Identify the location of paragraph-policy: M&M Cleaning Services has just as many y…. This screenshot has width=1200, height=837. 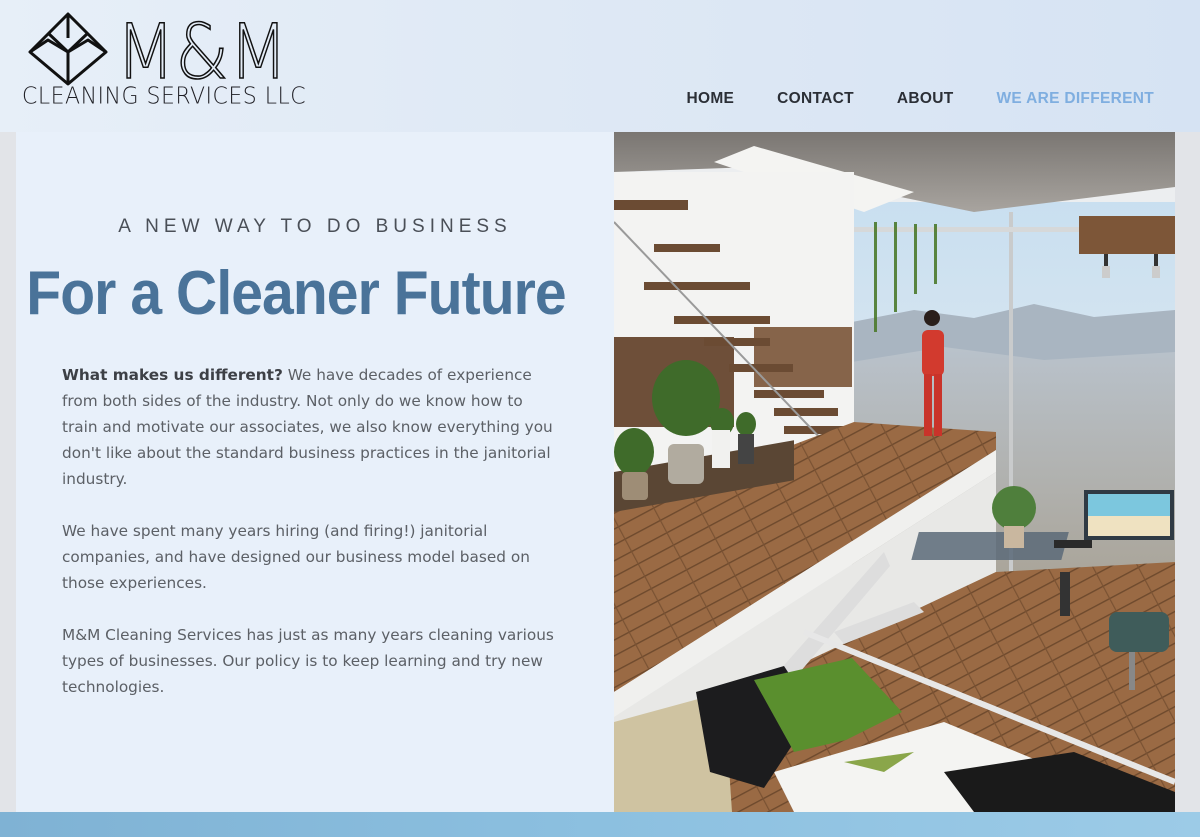
(308, 661).